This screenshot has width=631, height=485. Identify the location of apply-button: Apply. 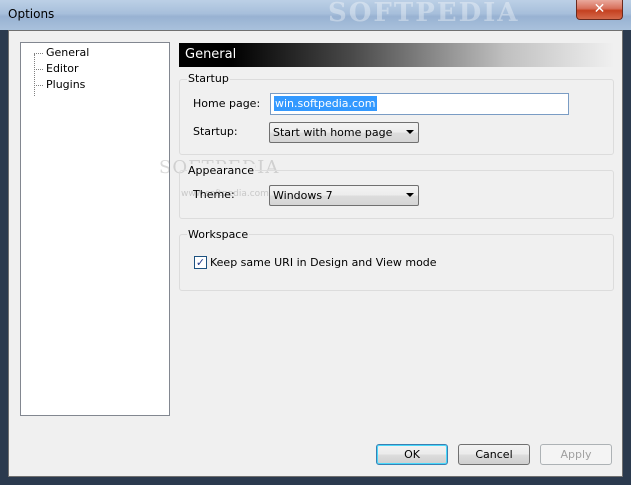
(576, 454).